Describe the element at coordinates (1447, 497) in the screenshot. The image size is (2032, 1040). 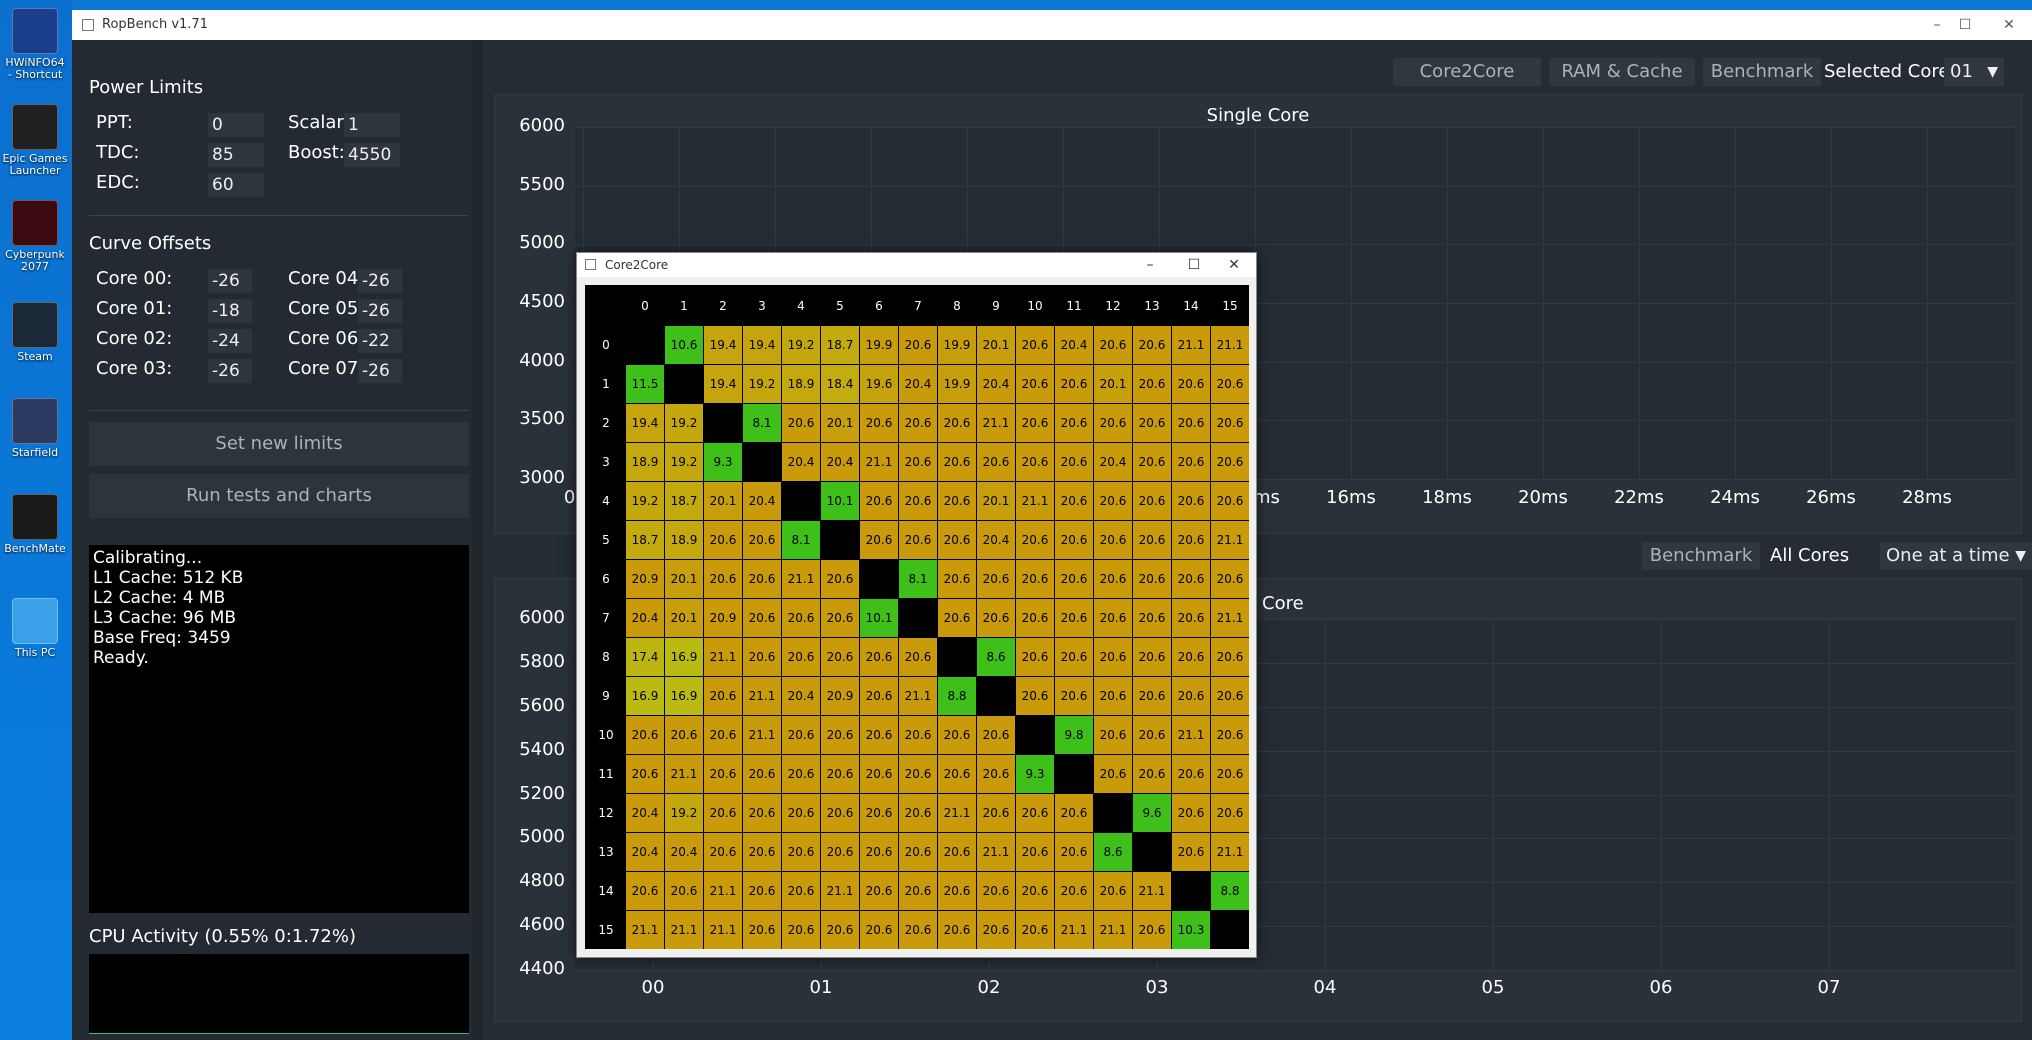
I see `x-tick-label: 18ms` at that location.